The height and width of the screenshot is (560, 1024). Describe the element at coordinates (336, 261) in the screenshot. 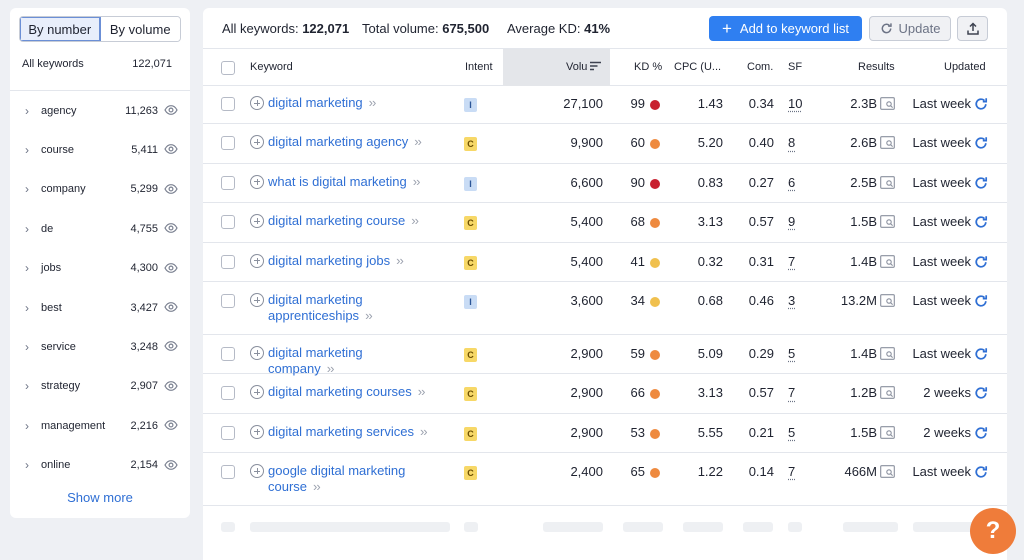

I see `keyword-link: digital marketing jobs ››` at that location.